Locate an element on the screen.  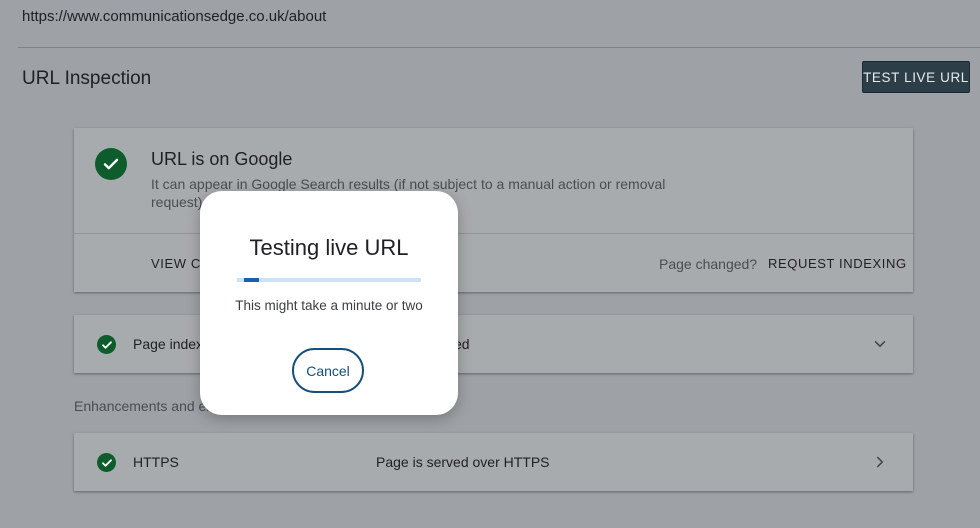
header-divider is located at coordinates (499, 47).